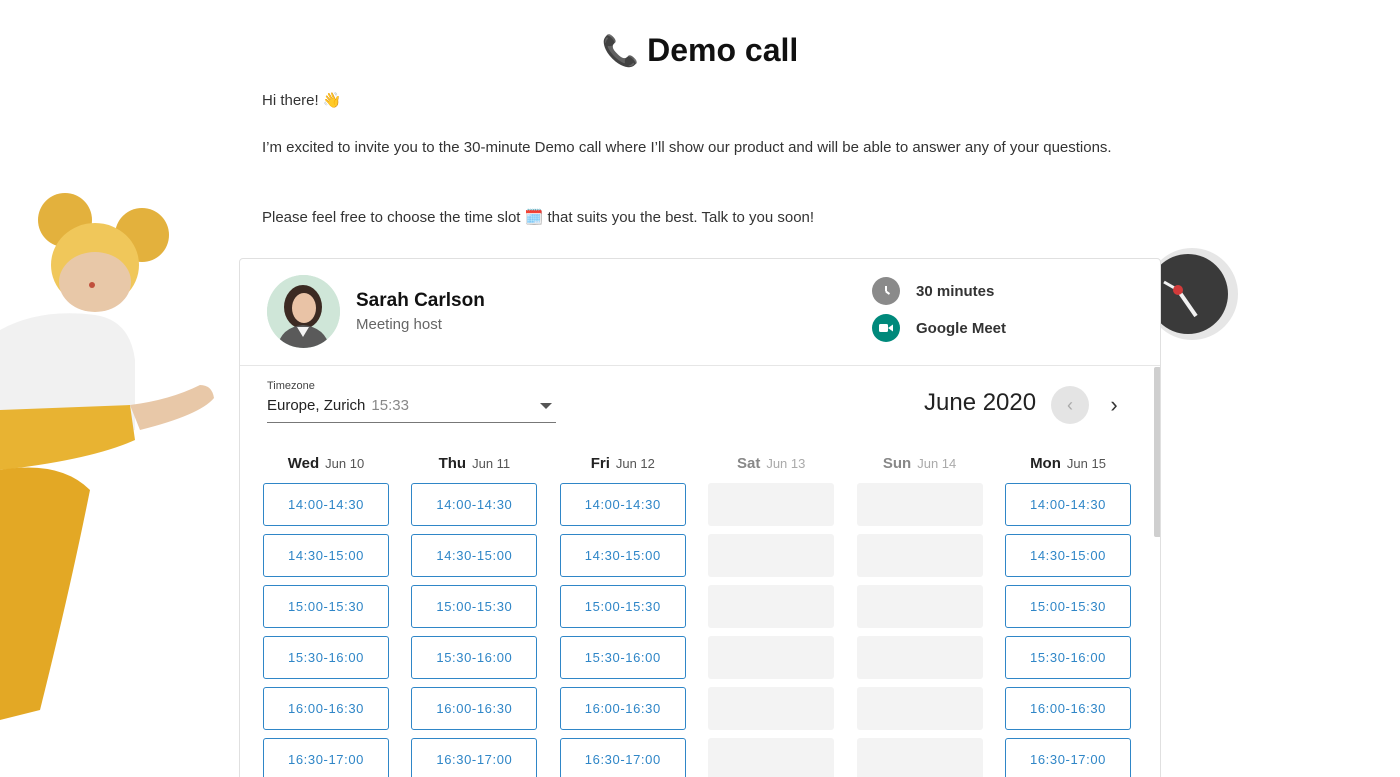 The height and width of the screenshot is (777, 1400). I want to click on phone-icon: 📞, so click(620, 51).